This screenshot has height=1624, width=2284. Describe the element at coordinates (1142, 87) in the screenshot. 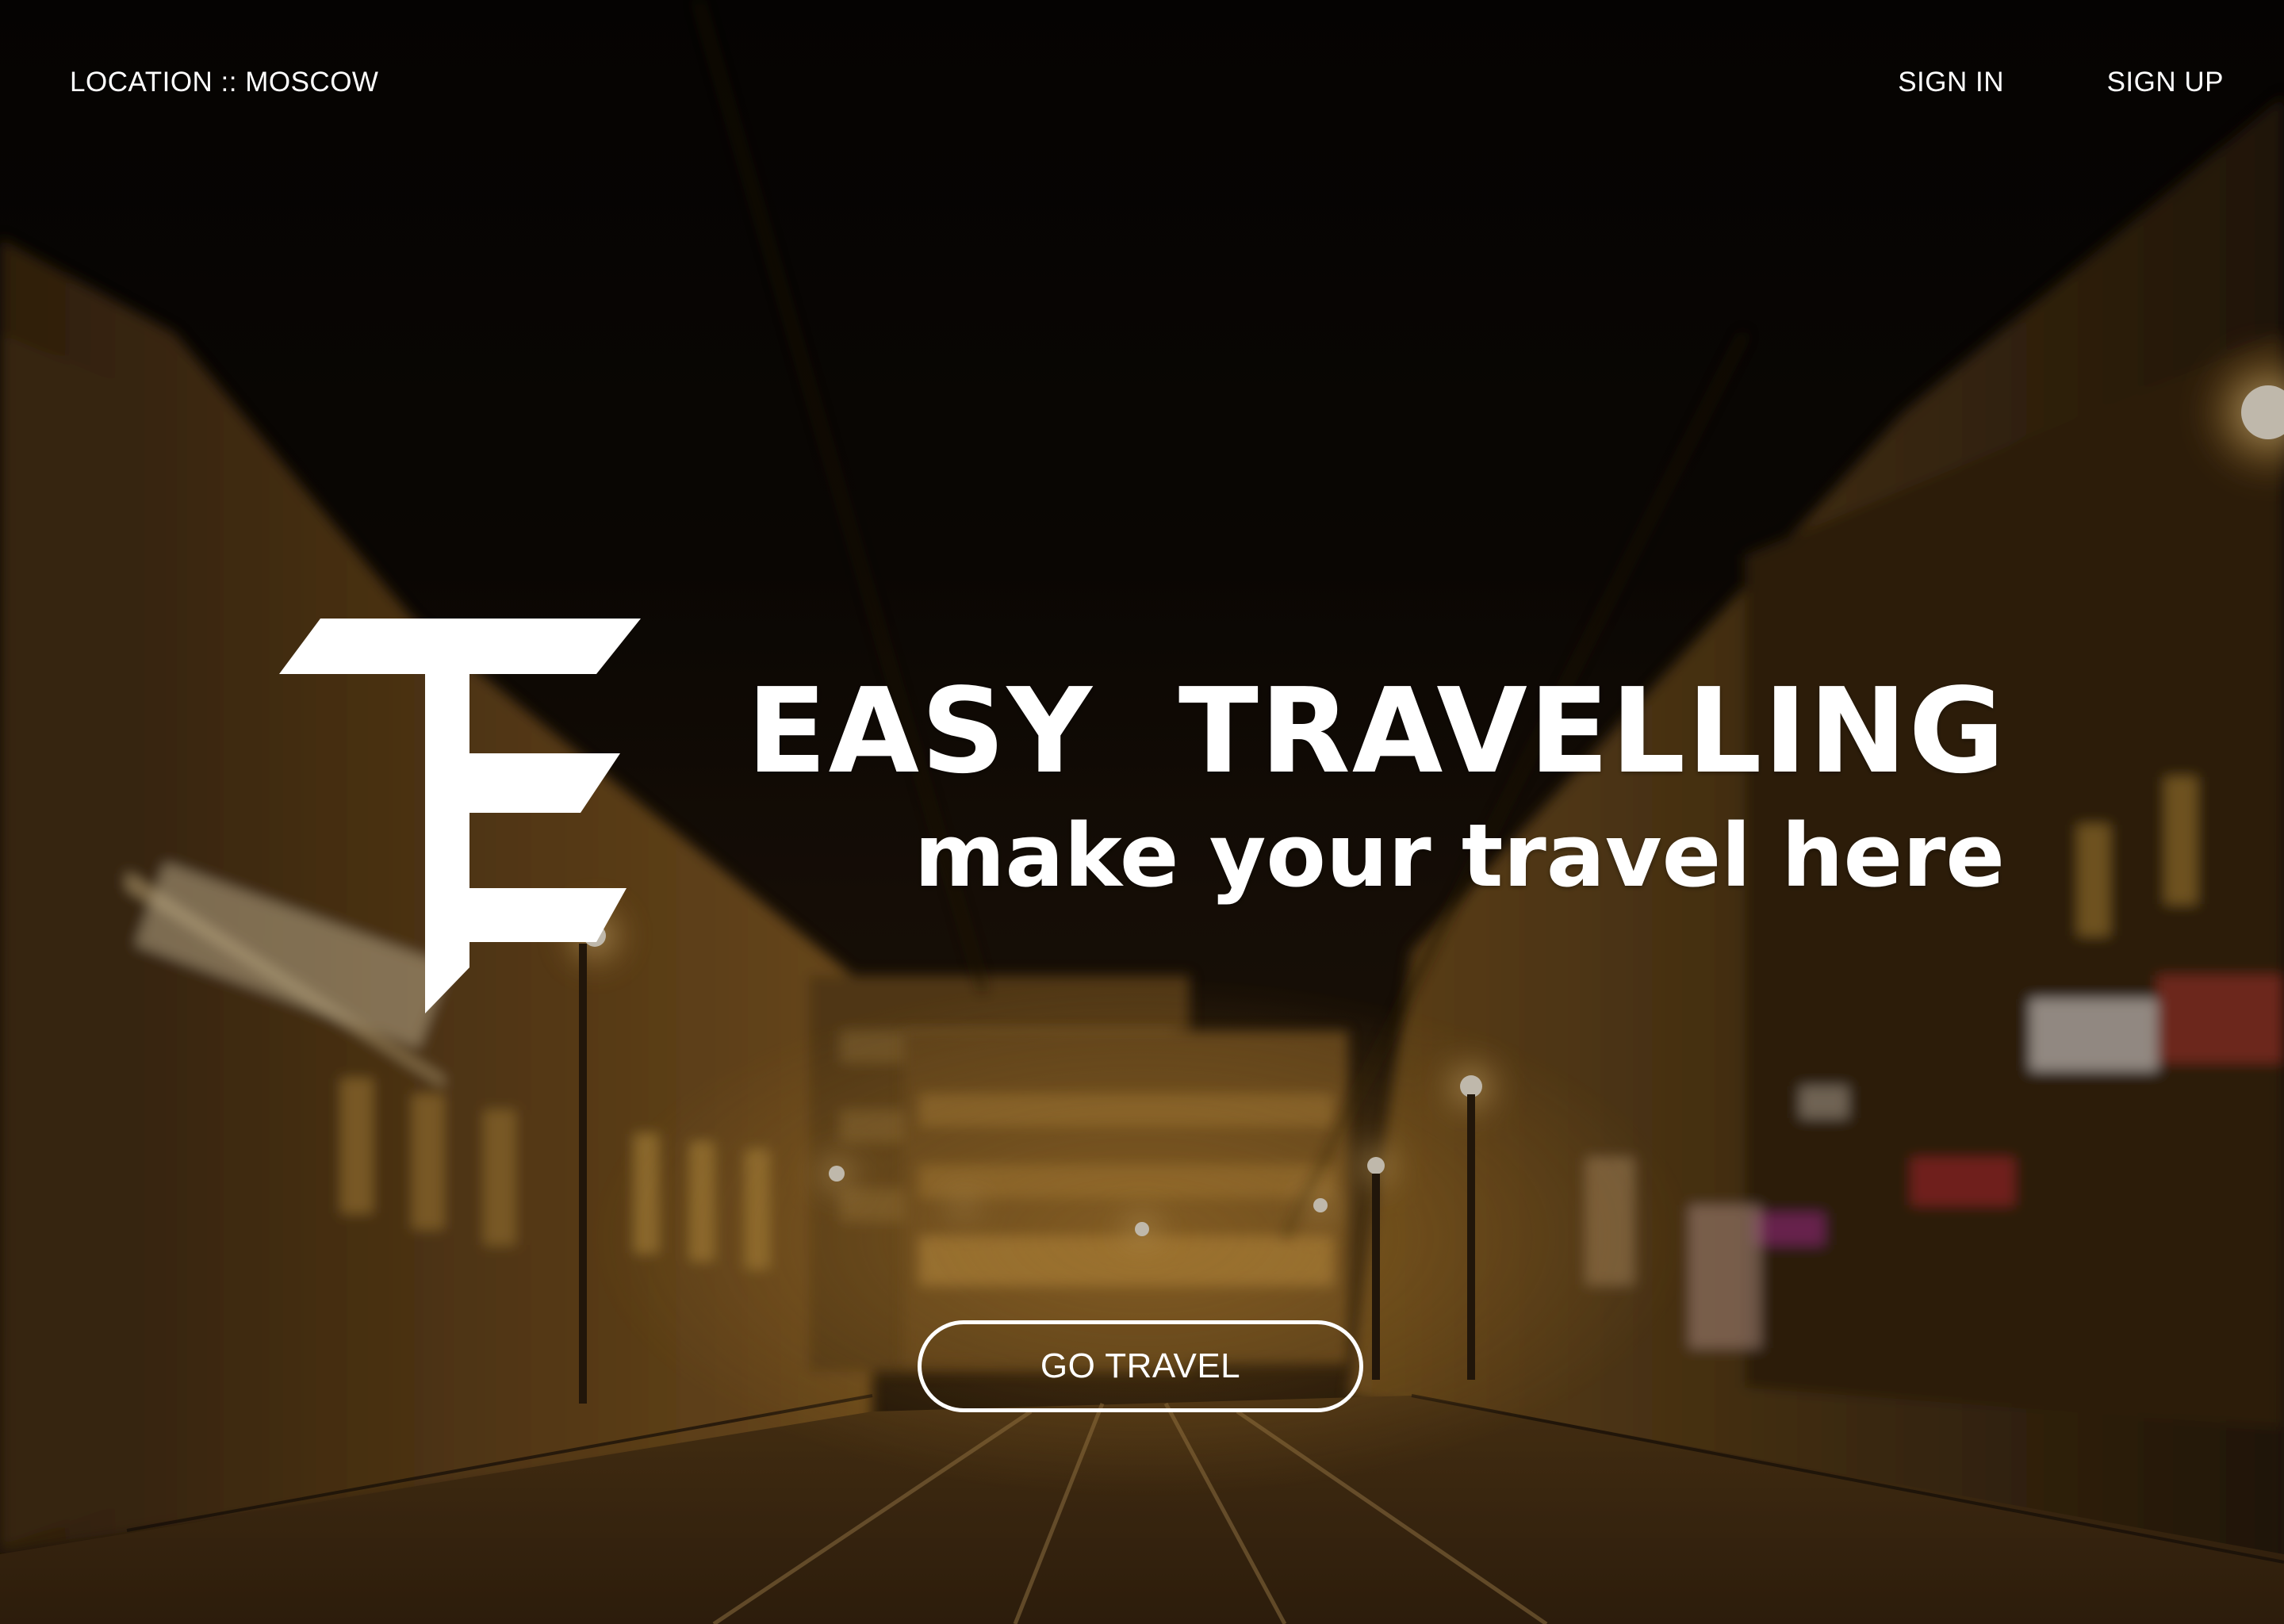

I see `top-navigation-bar: LOCATION :: MOSCOW SIGN IN SIGN UP` at that location.